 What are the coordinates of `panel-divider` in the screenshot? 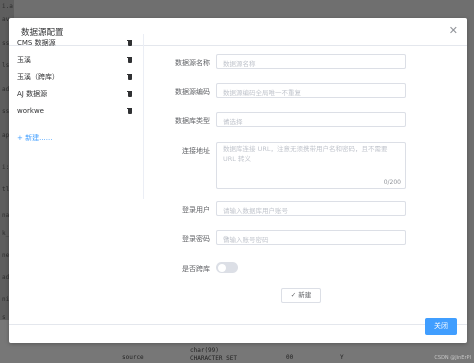 It's located at (143, 116).